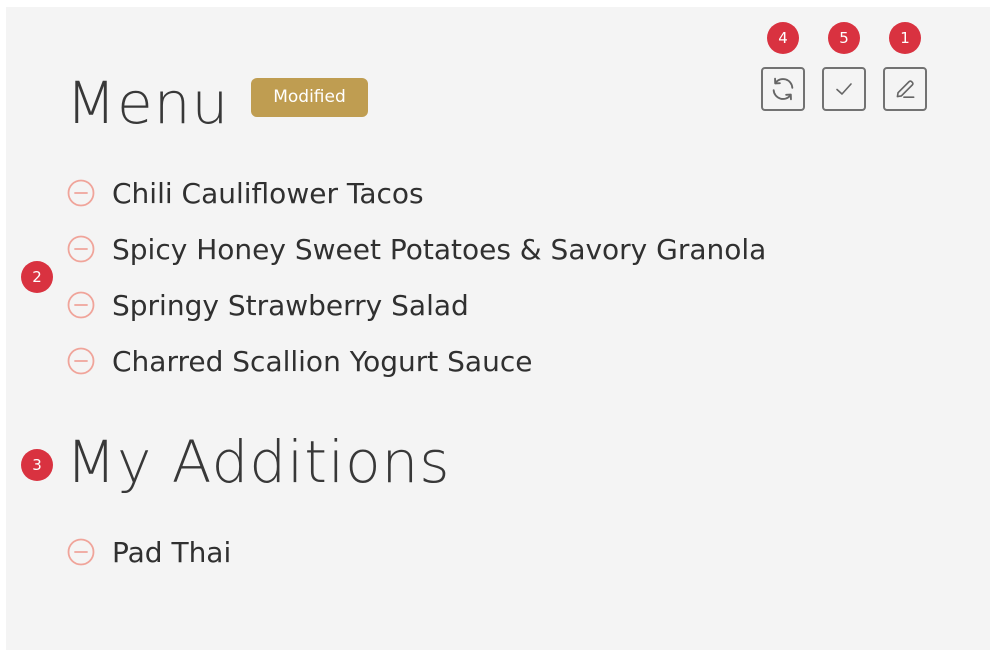 Image resolution: width=1000 pixels, height=659 pixels. Describe the element at coordinates (37, 277) in the screenshot. I see `marker-badge: 2` at that location.